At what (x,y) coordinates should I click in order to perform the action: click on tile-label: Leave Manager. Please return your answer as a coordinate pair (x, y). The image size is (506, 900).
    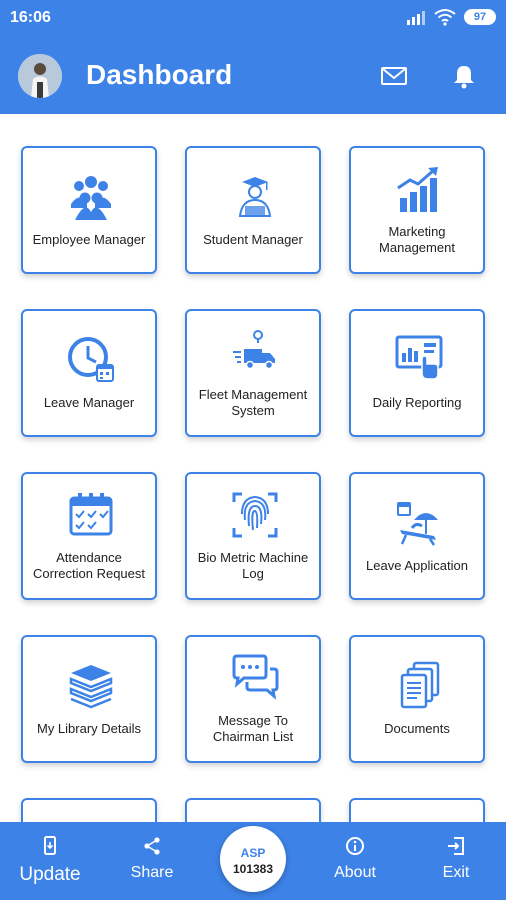
    Looking at the image, I should click on (89, 402).